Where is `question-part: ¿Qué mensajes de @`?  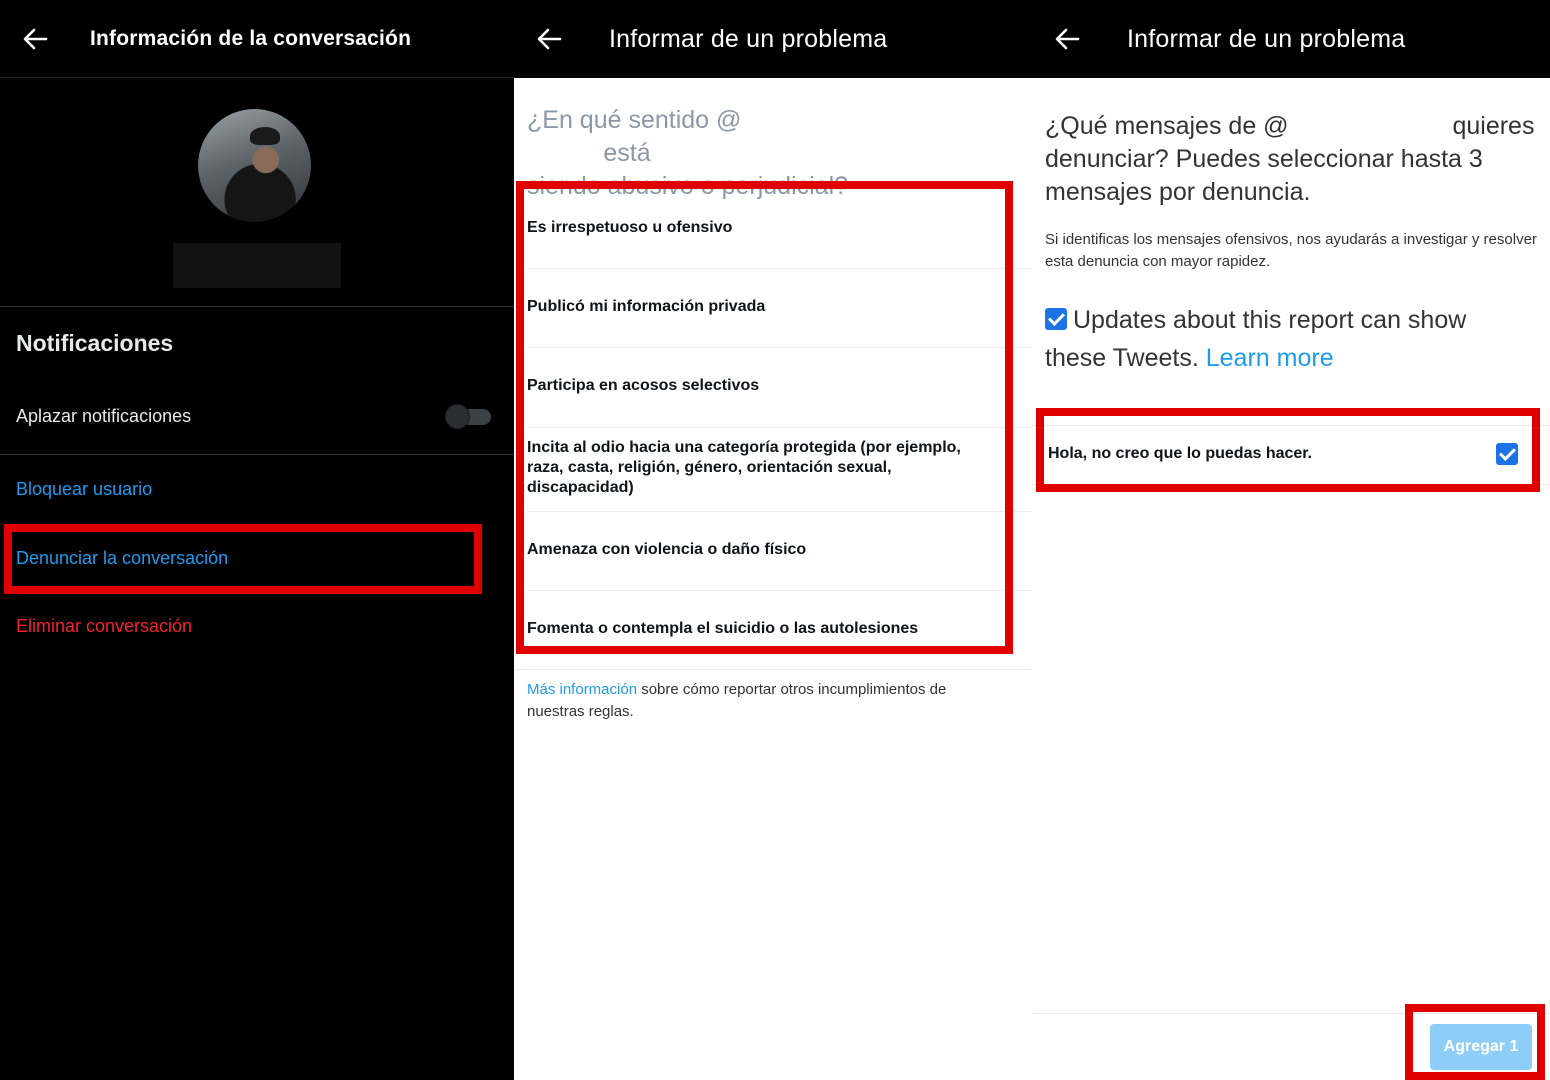
question-part: ¿Qué mensajes de @ is located at coordinates (1167, 126).